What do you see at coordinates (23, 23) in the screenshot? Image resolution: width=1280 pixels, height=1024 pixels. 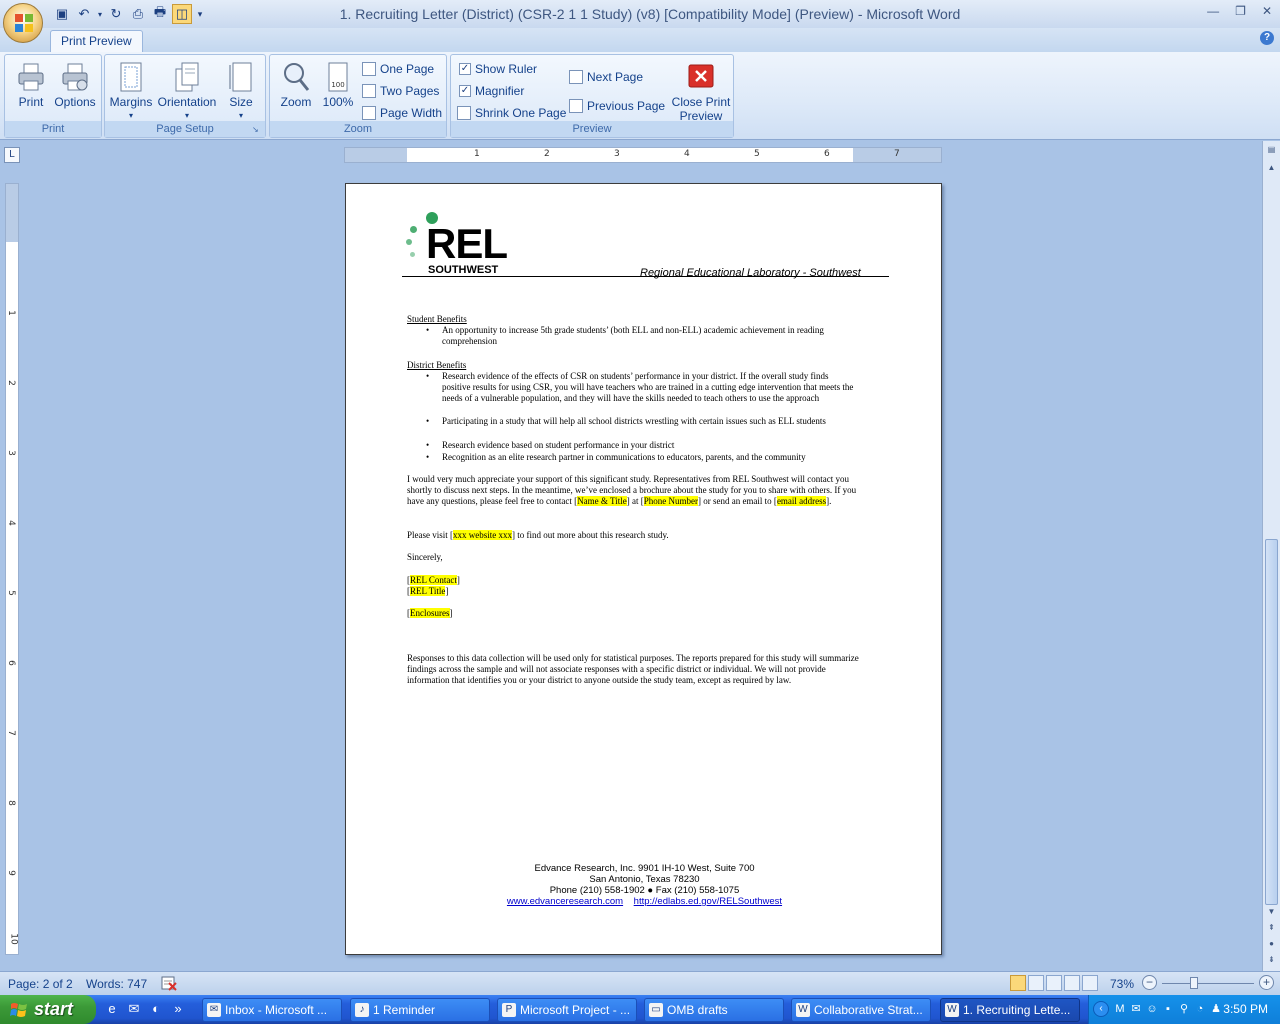 I see `office-button` at bounding box center [23, 23].